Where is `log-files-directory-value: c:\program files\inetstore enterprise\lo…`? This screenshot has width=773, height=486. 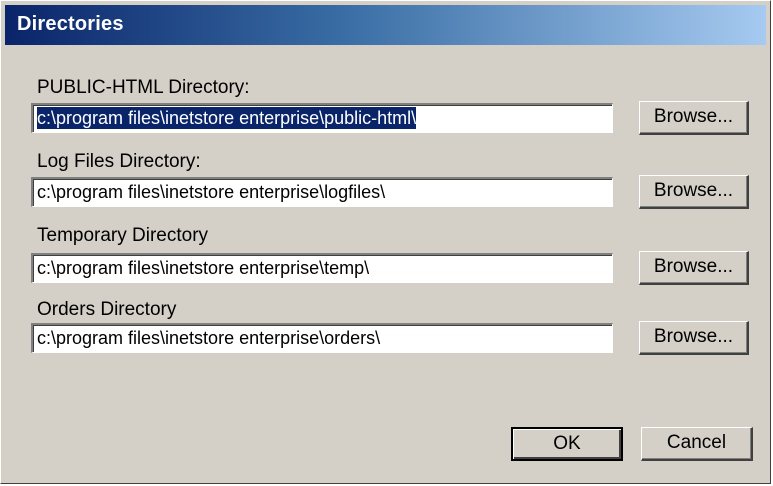 log-files-directory-value: c:\program files\inetstore enterprise\lo… is located at coordinates (211, 192).